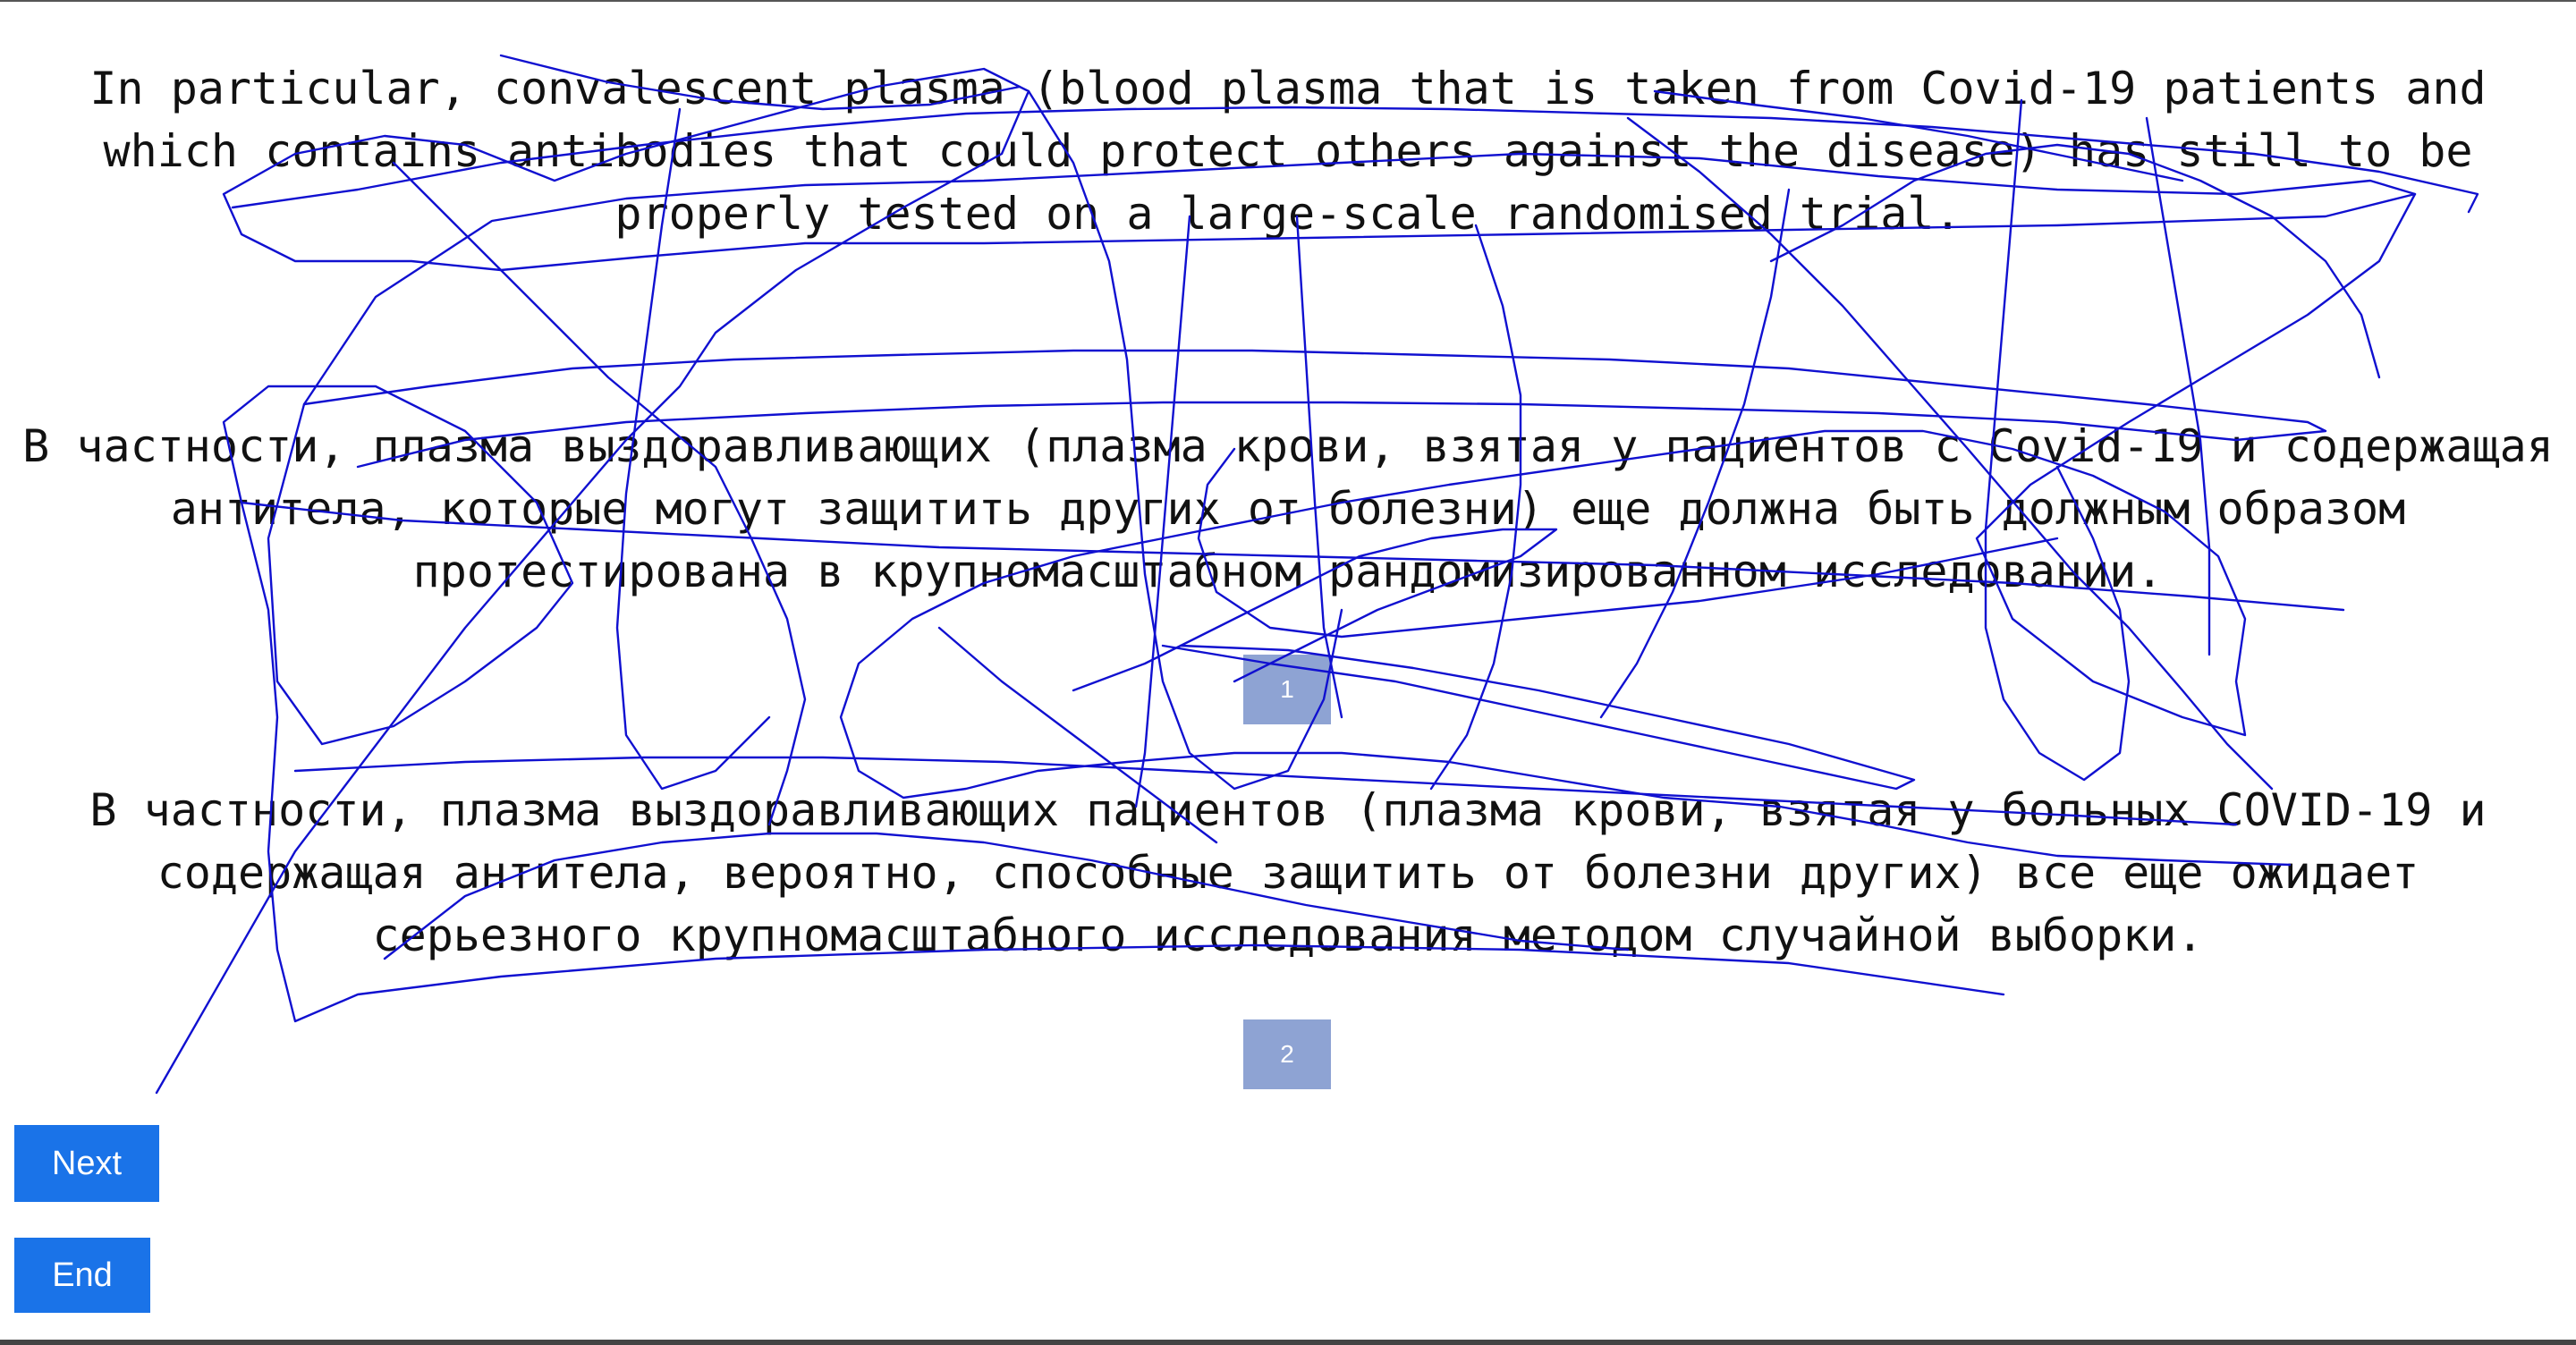 The width and height of the screenshot is (2576, 1345). What do you see at coordinates (86, 1163) in the screenshot?
I see `next-button: Next` at bounding box center [86, 1163].